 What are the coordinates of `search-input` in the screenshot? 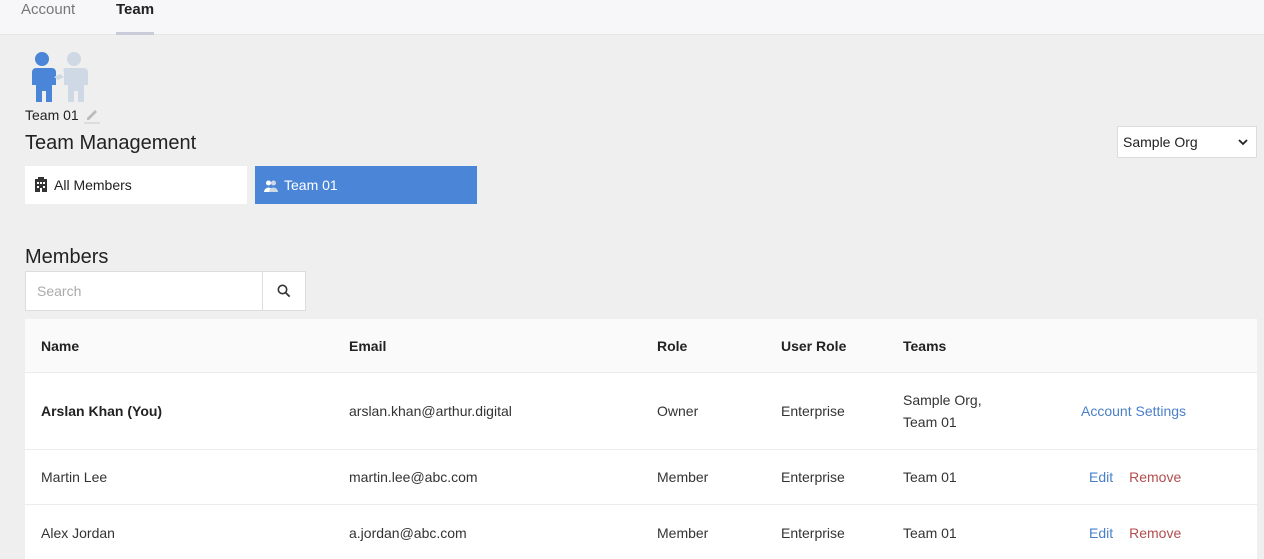 It's located at (144, 291).